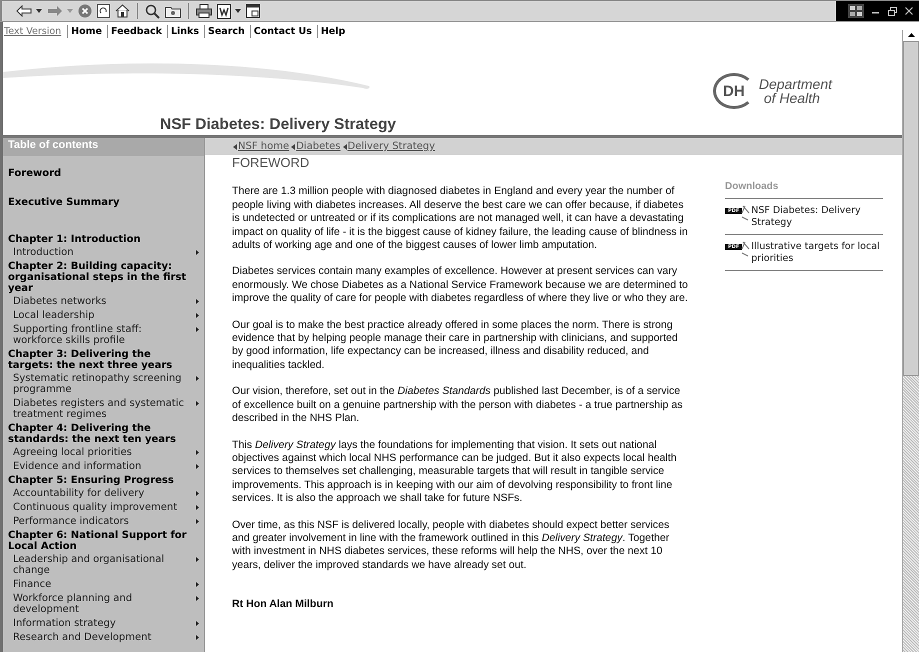 The height and width of the screenshot is (652, 919). What do you see at coordinates (99, 565) in the screenshot?
I see `section-link: Leadership and organisational change` at bounding box center [99, 565].